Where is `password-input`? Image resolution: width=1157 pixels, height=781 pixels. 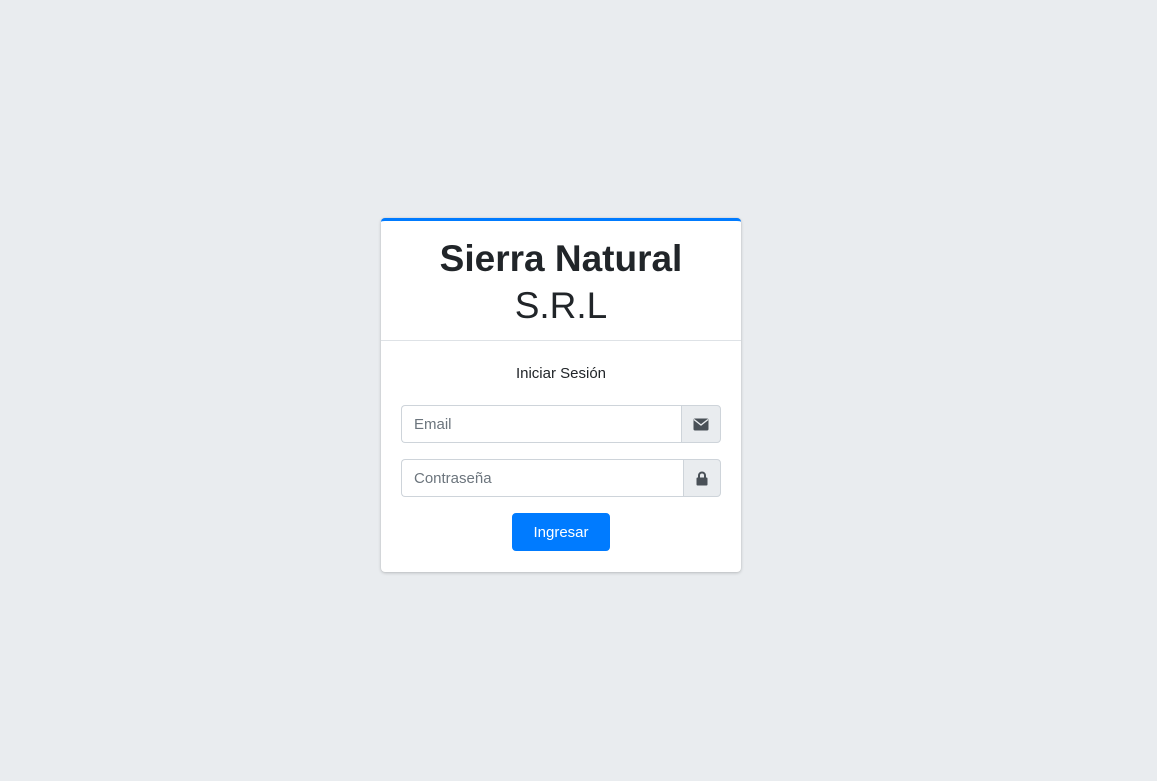 password-input is located at coordinates (542, 478).